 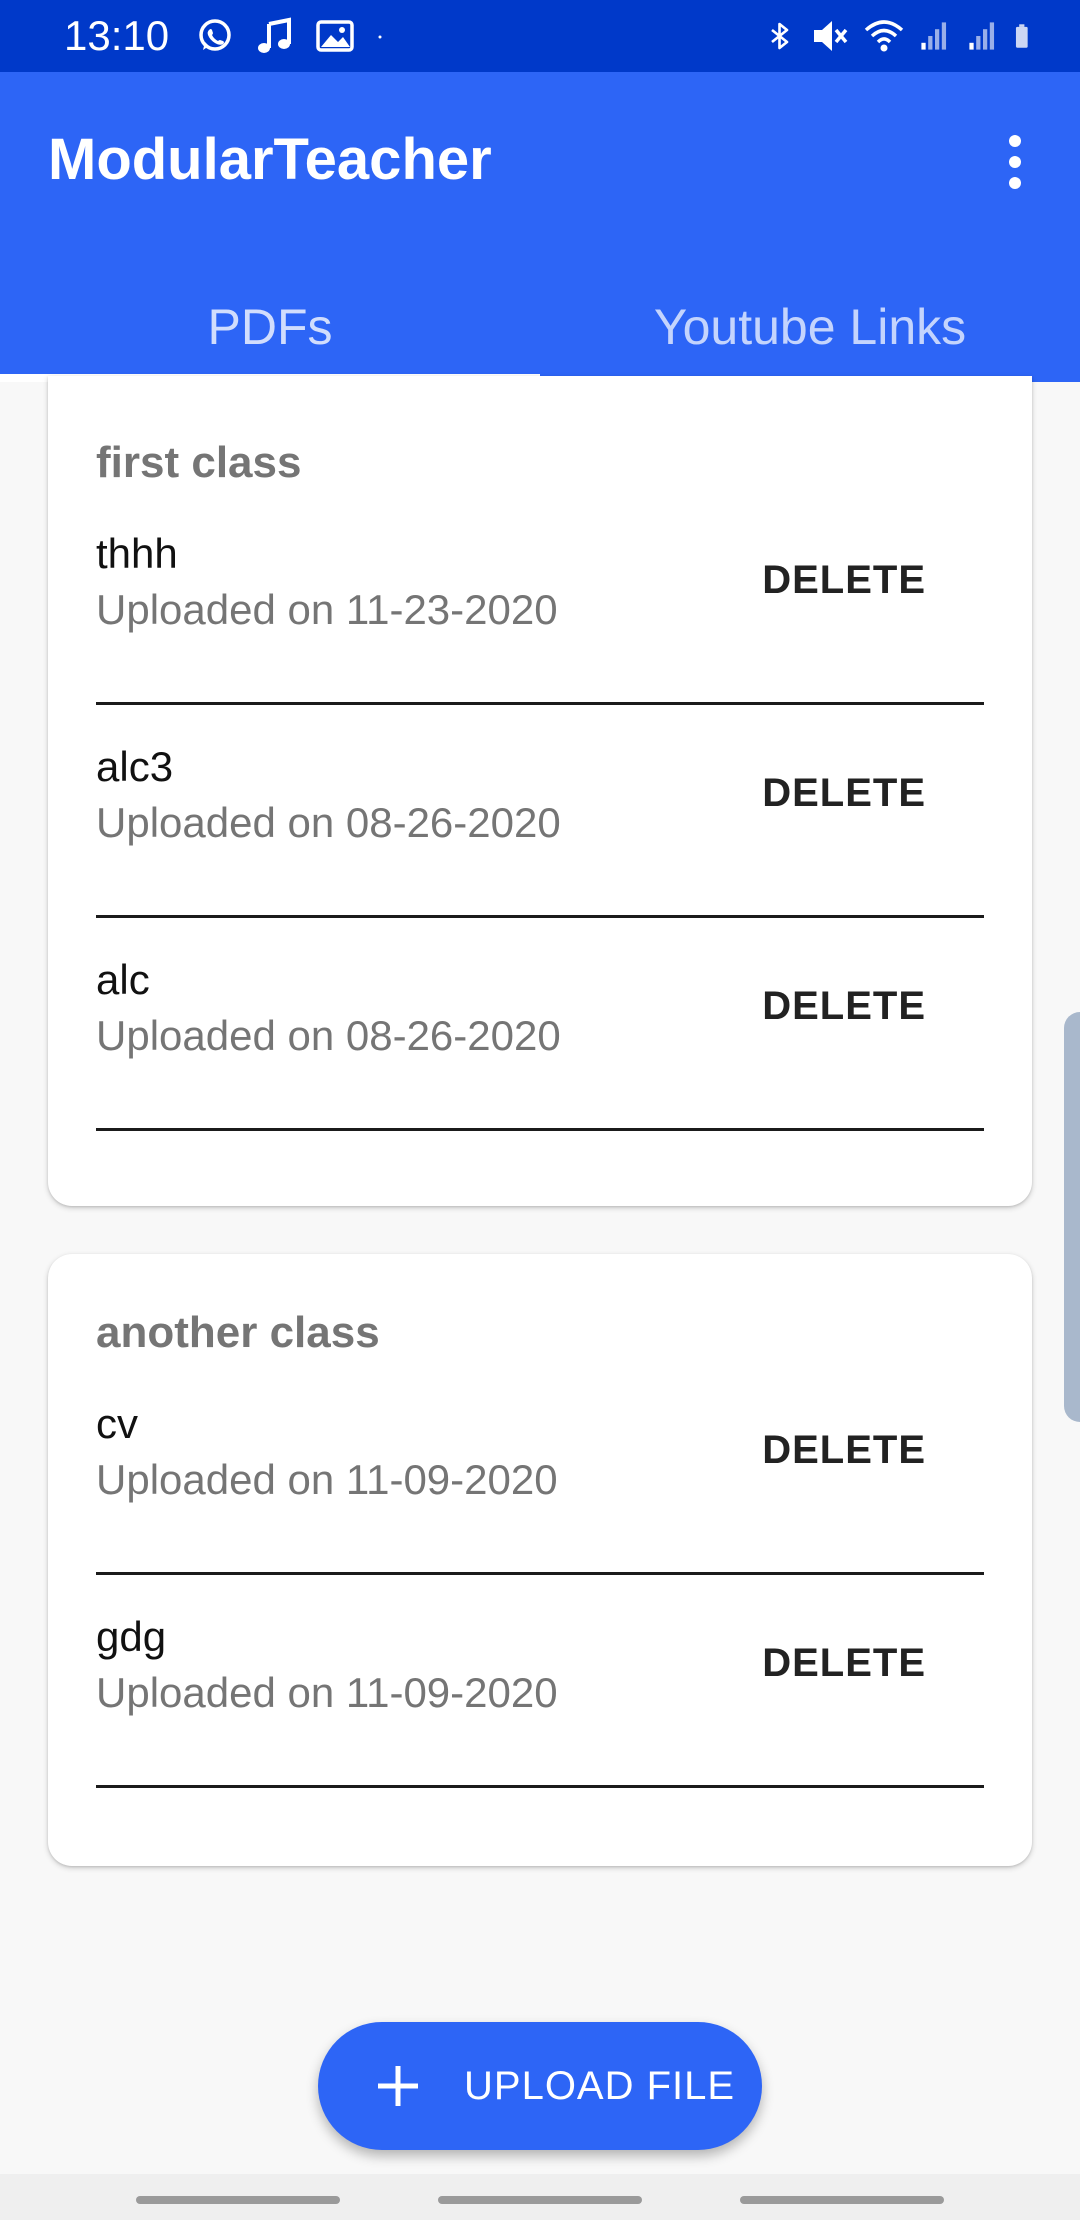 I want to click on status-time: 13:10, so click(x=117, y=35).